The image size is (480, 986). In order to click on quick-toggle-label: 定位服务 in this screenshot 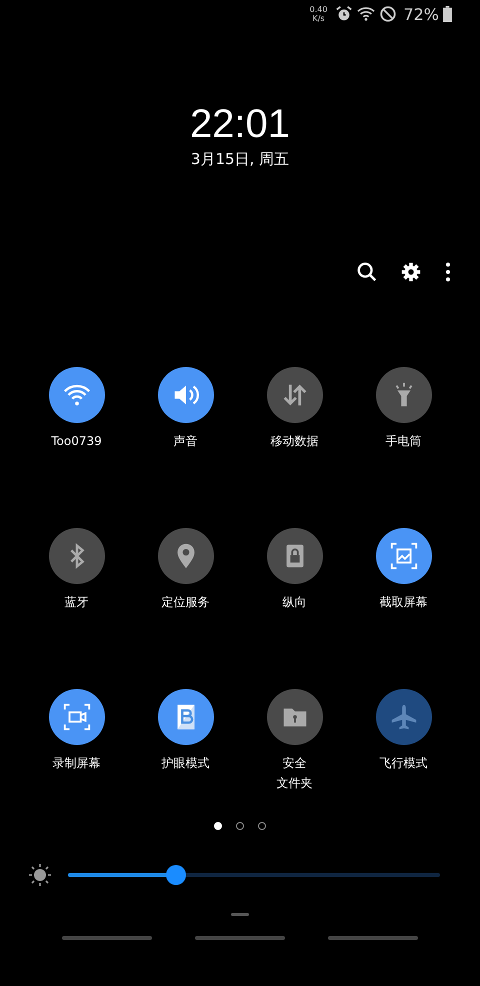, I will do `click(186, 602)`.